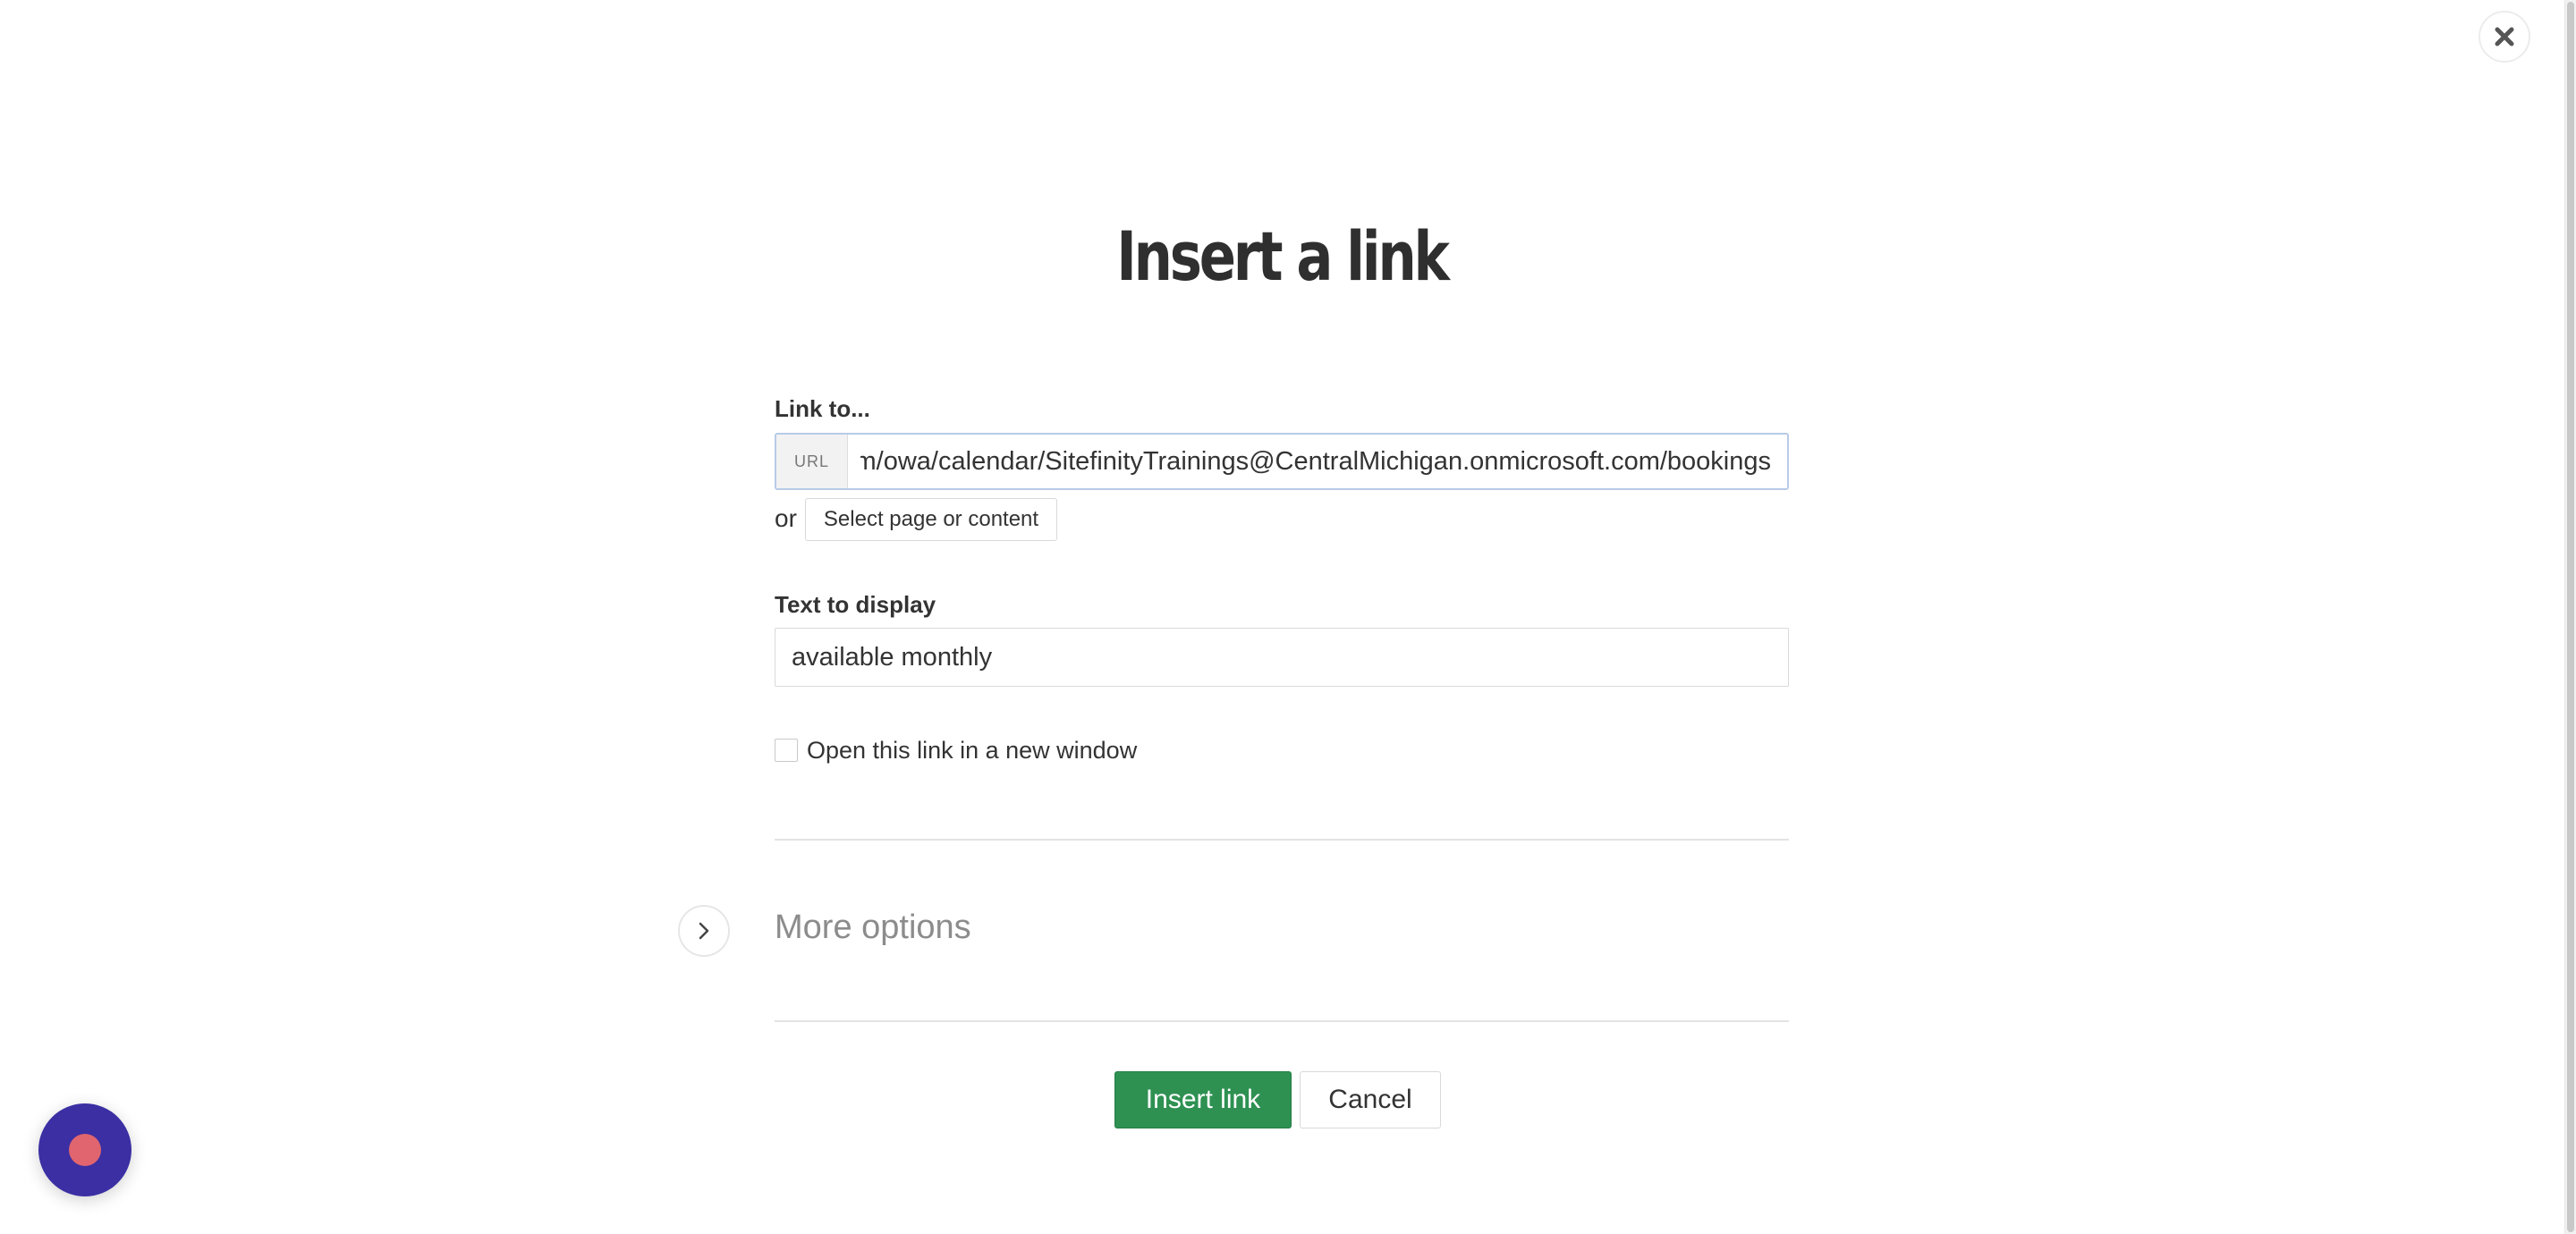 The width and height of the screenshot is (2576, 1234). Describe the element at coordinates (1282, 840) in the screenshot. I see `section-divider-top` at that location.